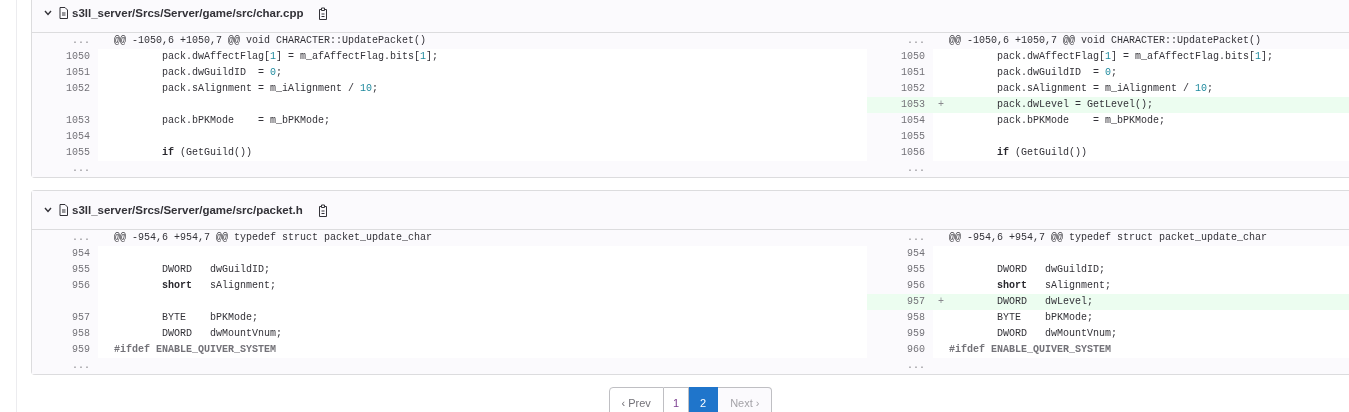  What do you see at coordinates (636, 399) in the screenshot?
I see `prev-page-button: ‹ Prev` at bounding box center [636, 399].